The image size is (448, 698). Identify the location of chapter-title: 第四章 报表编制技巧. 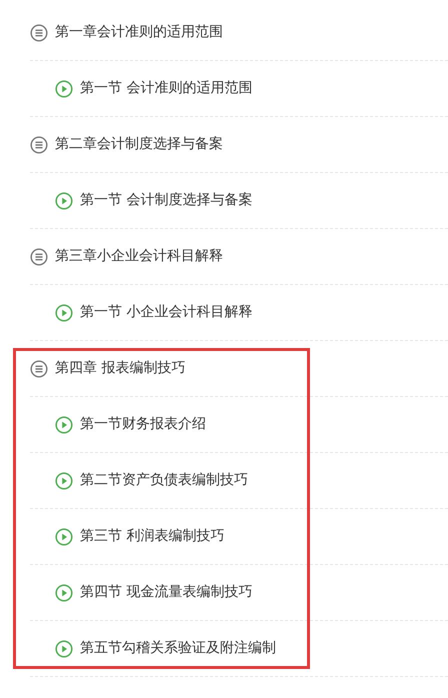
(120, 368).